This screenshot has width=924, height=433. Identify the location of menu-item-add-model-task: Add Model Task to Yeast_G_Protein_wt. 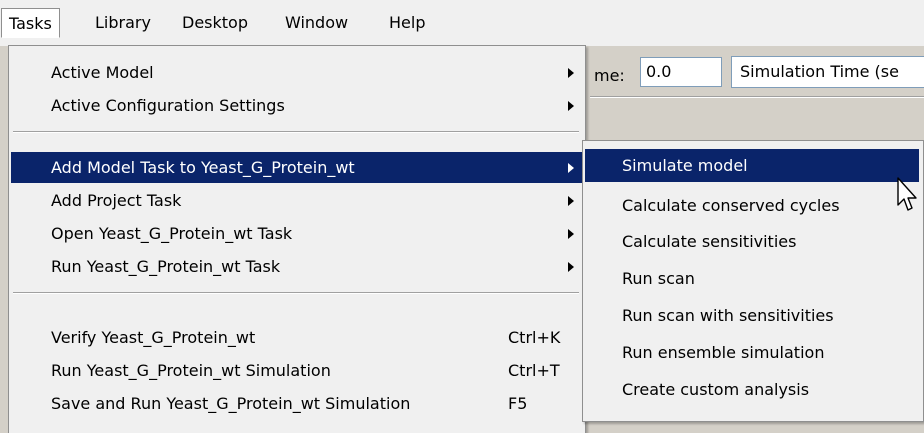
(297, 167).